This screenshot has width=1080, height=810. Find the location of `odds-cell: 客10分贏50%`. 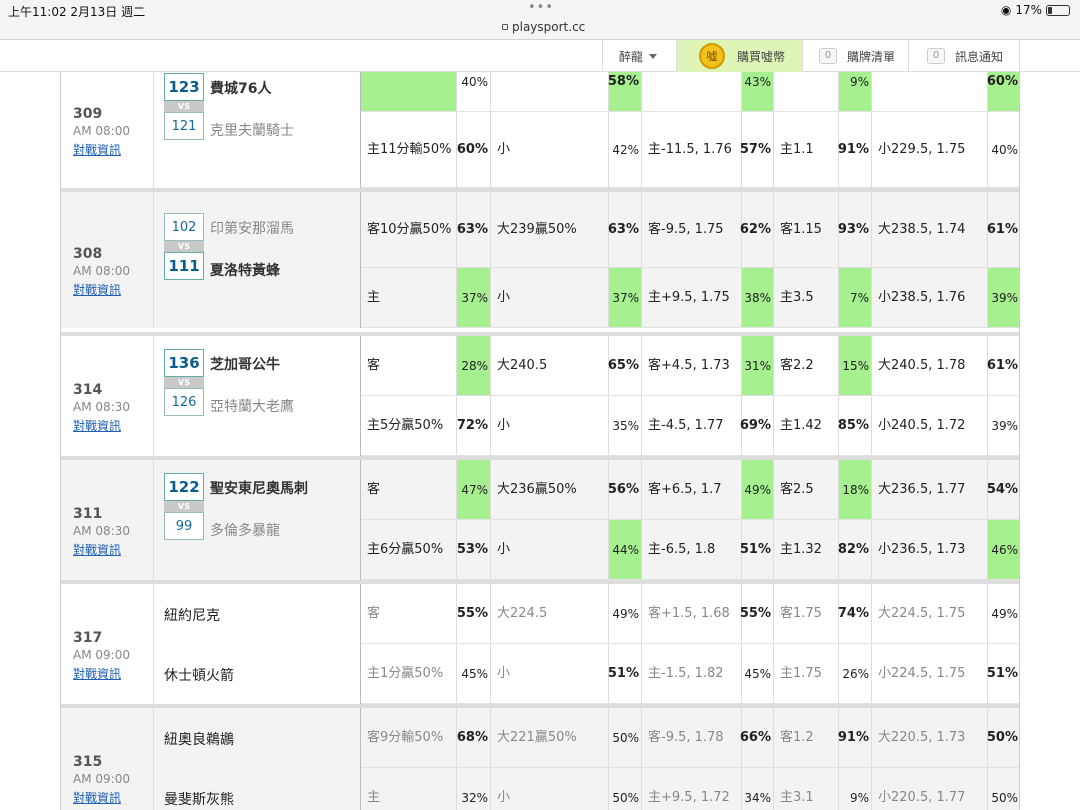

odds-cell: 客10分贏50% is located at coordinates (409, 230).